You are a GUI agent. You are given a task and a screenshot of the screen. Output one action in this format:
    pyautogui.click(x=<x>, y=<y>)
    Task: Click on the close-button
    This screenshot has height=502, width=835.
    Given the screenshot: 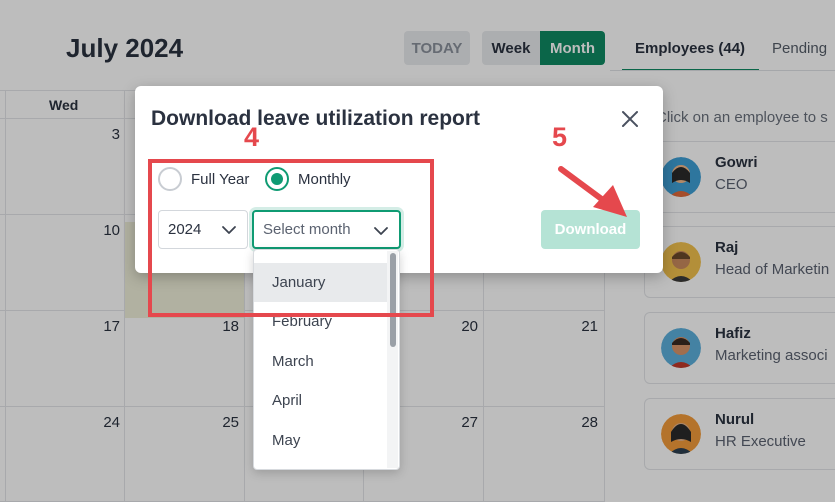 What is the action you would take?
    pyautogui.click(x=630, y=119)
    